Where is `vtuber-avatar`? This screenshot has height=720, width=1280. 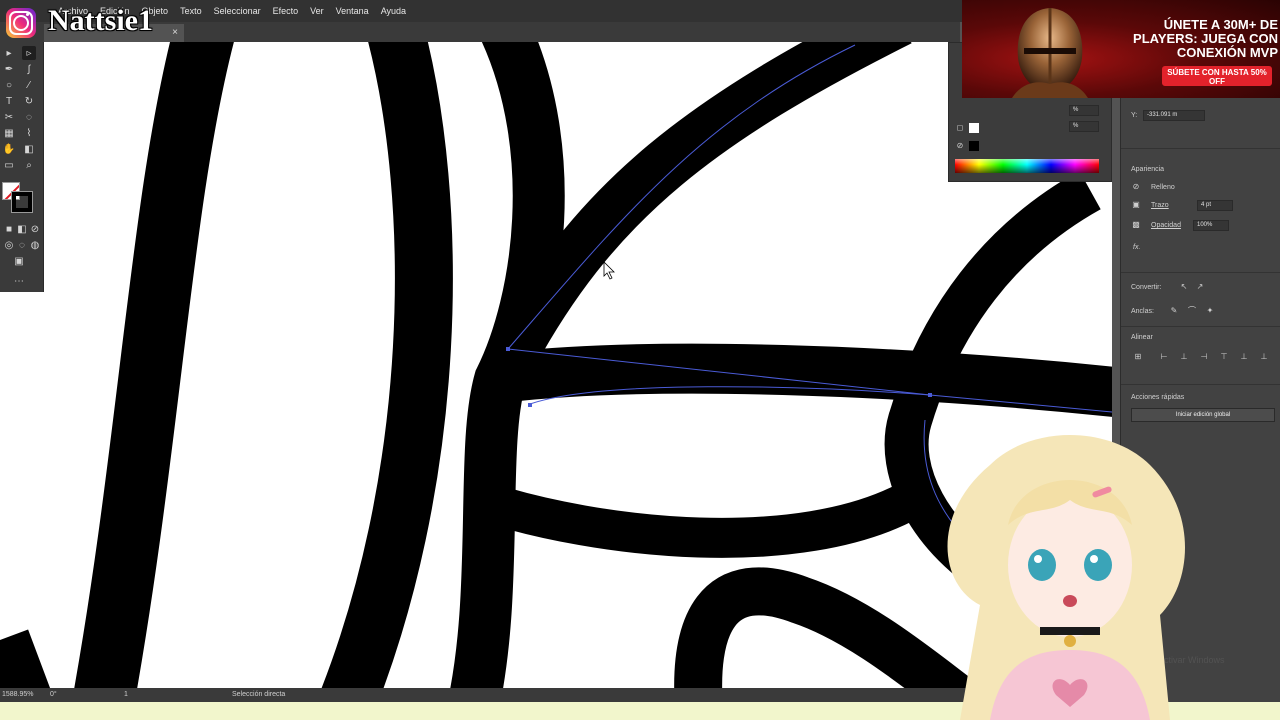
vtuber-avatar is located at coordinates (1066, 577).